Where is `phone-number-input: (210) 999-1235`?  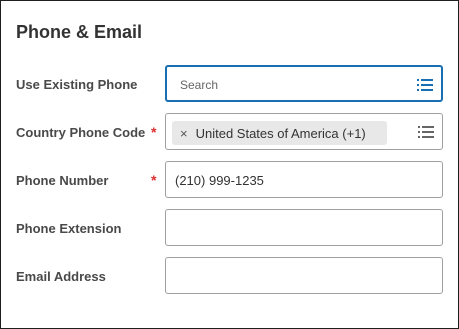 phone-number-input: (210) 999-1235 is located at coordinates (304, 179).